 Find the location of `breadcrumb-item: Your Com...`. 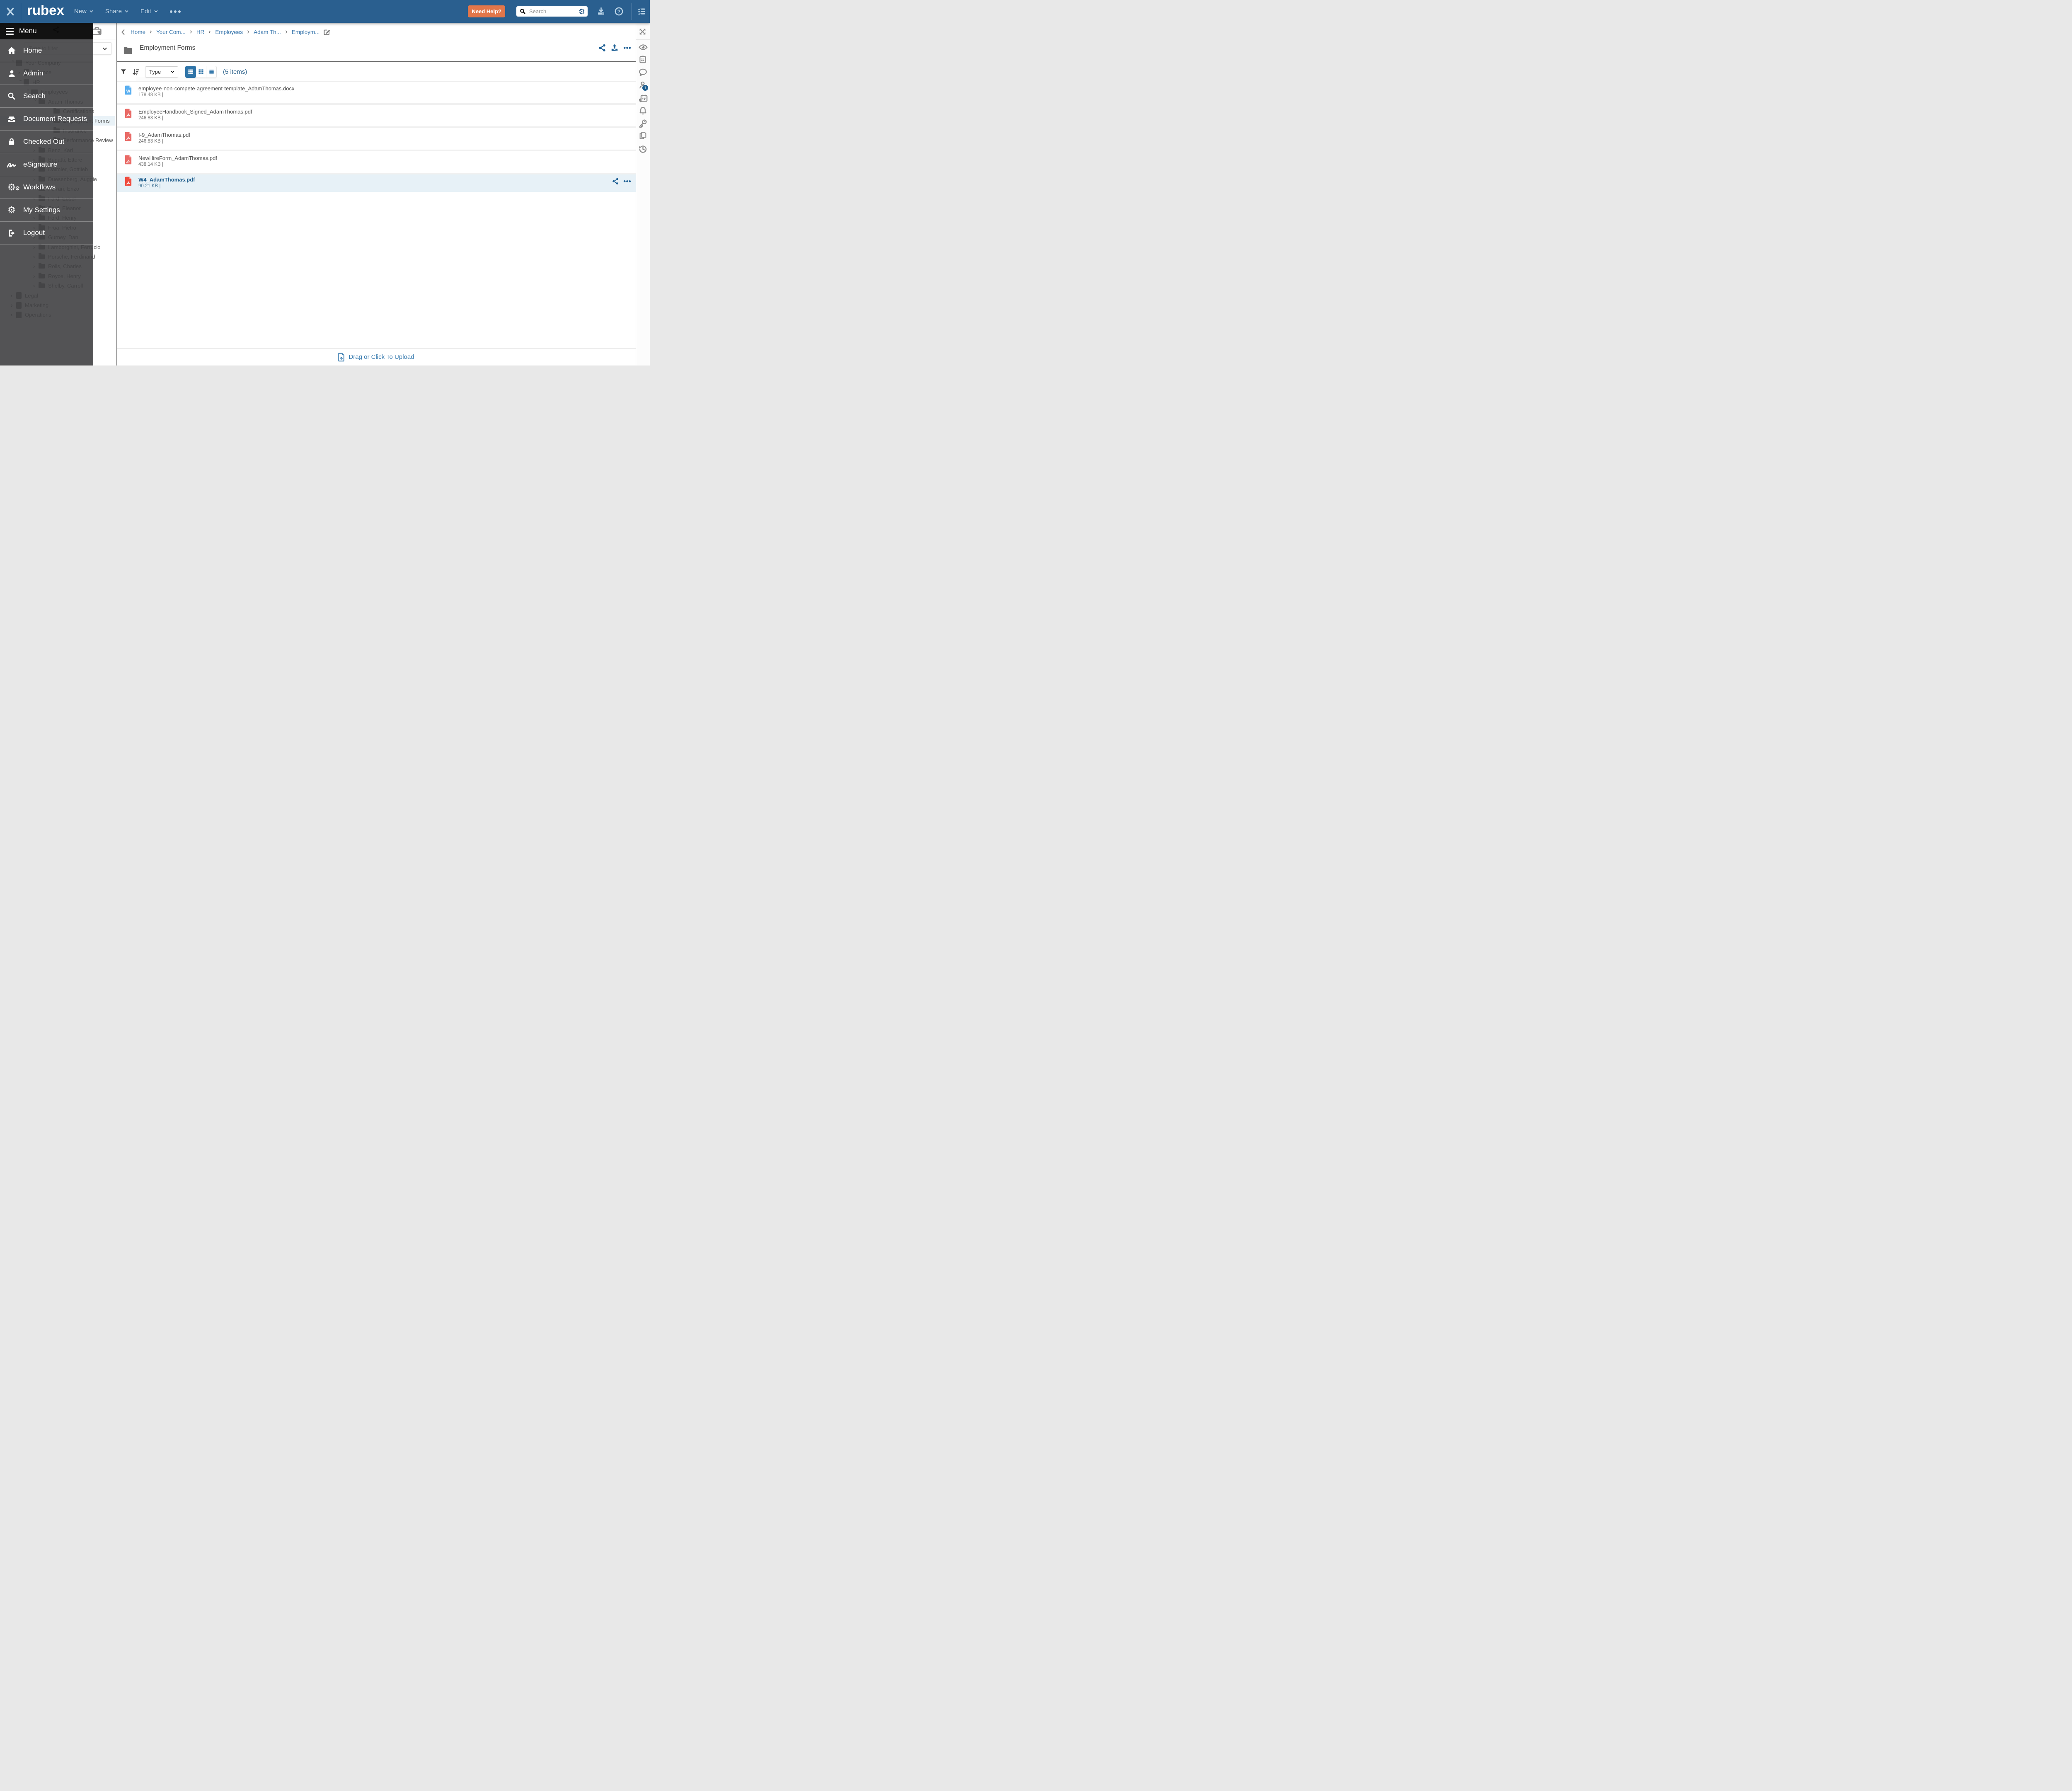

breadcrumb-item: Your Com... is located at coordinates (171, 32).